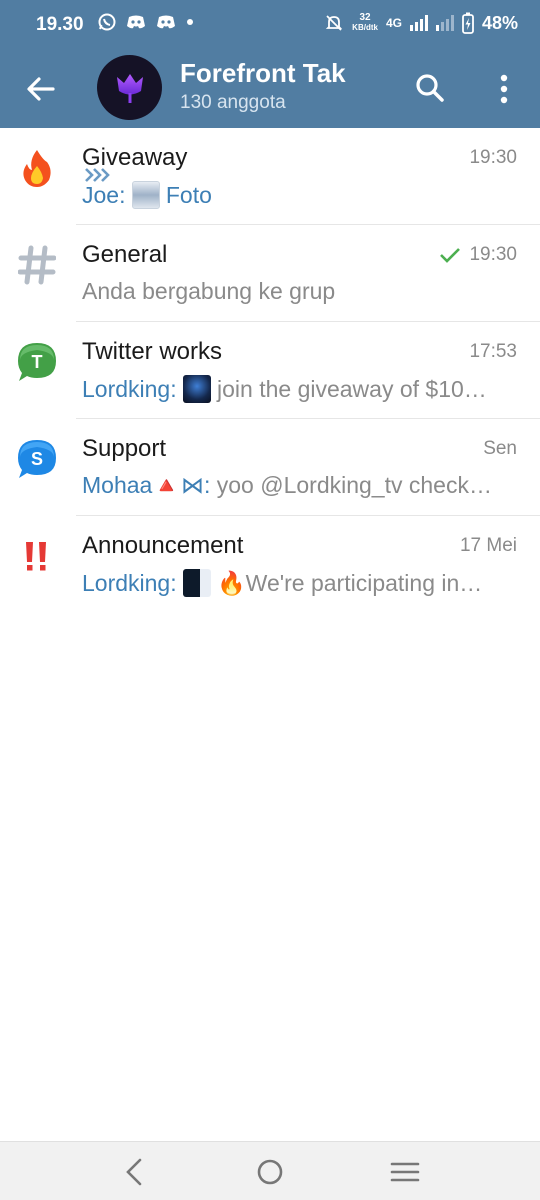  I want to click on svg-text: S, so click(37, 459).